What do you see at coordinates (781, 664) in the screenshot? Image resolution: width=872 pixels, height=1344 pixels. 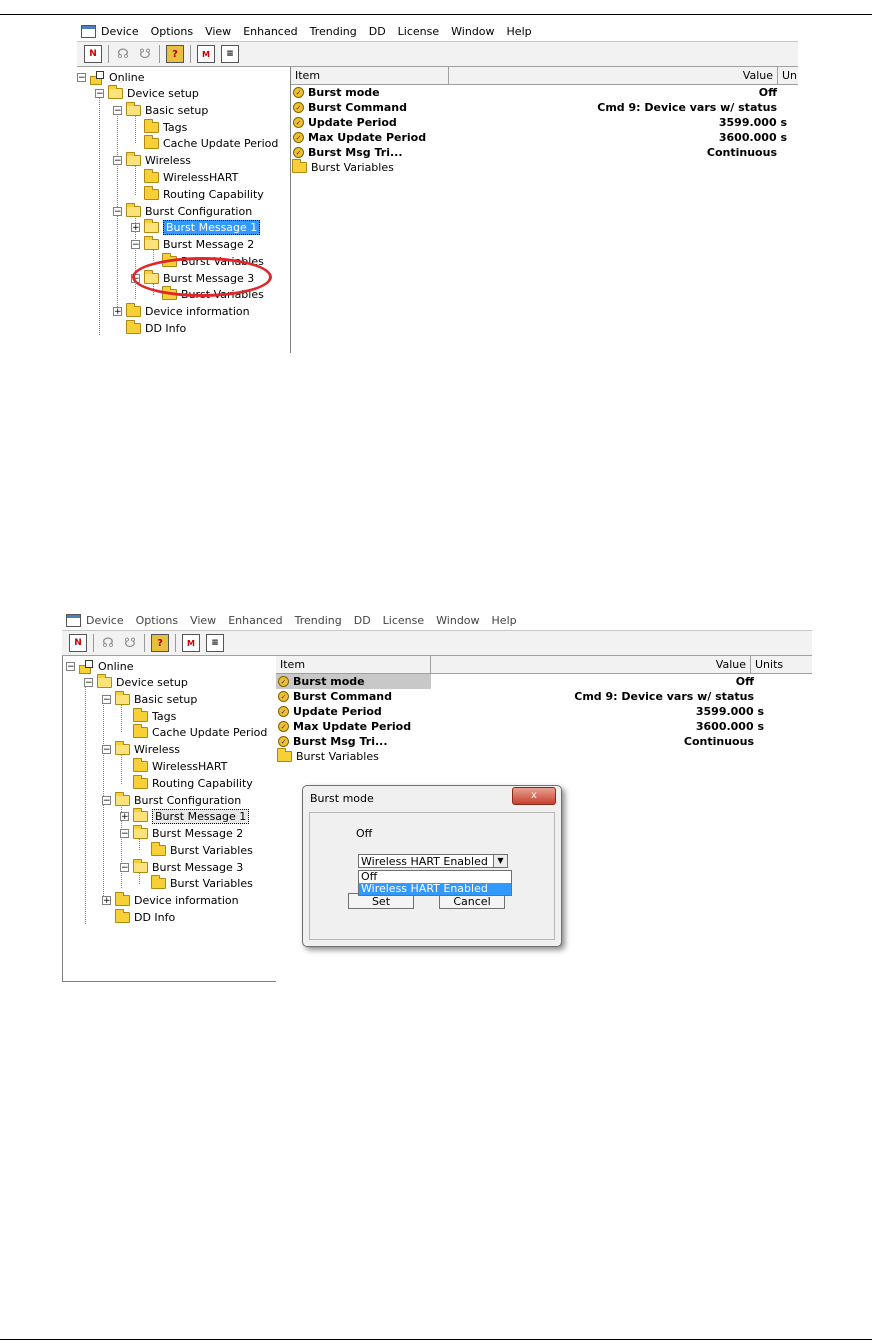 I see `column-header-units: Units` at bounding box center [781, 664].